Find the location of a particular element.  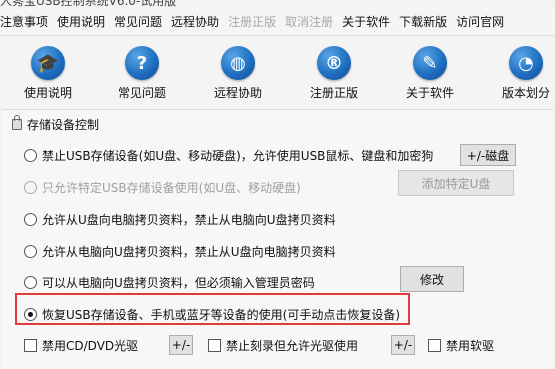

add-specific-usb-button: 添加特定U盘 is located at coordinates (456, 183).